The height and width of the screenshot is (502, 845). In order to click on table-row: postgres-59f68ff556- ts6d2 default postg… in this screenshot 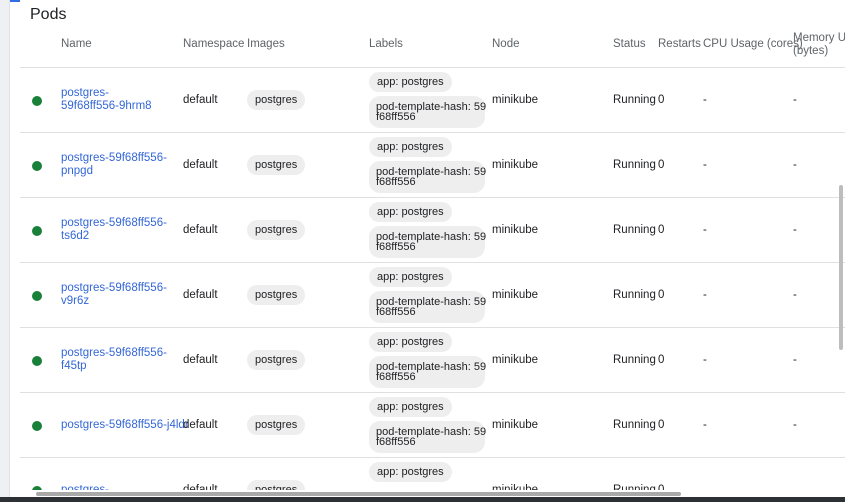, I will do `click(432, 230)`.